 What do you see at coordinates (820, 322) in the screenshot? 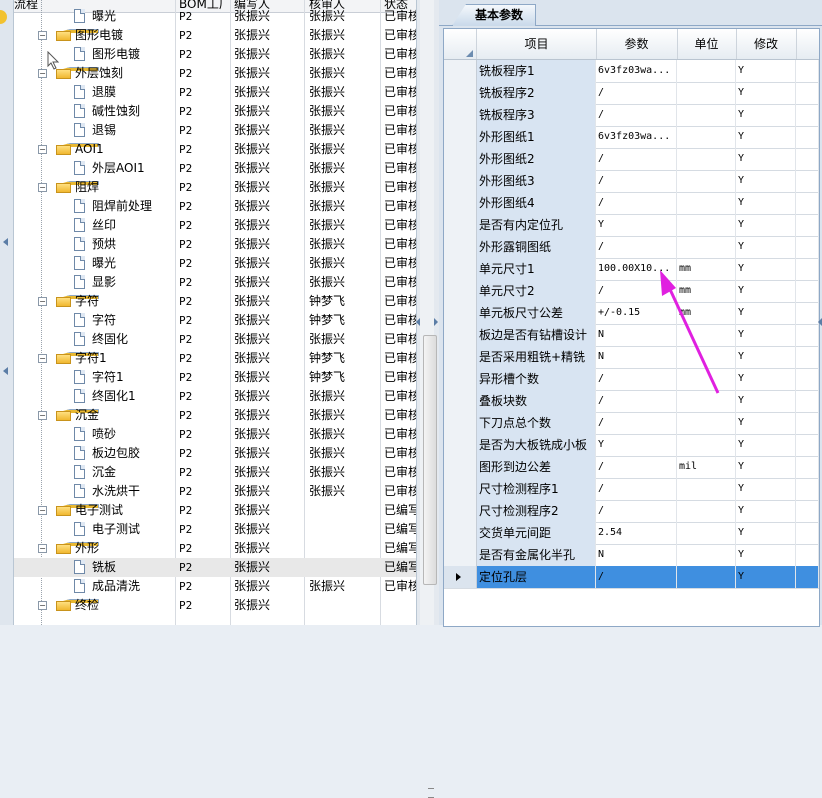
I see `right-edge-arrow-icon` at bounding box center [820, 322].